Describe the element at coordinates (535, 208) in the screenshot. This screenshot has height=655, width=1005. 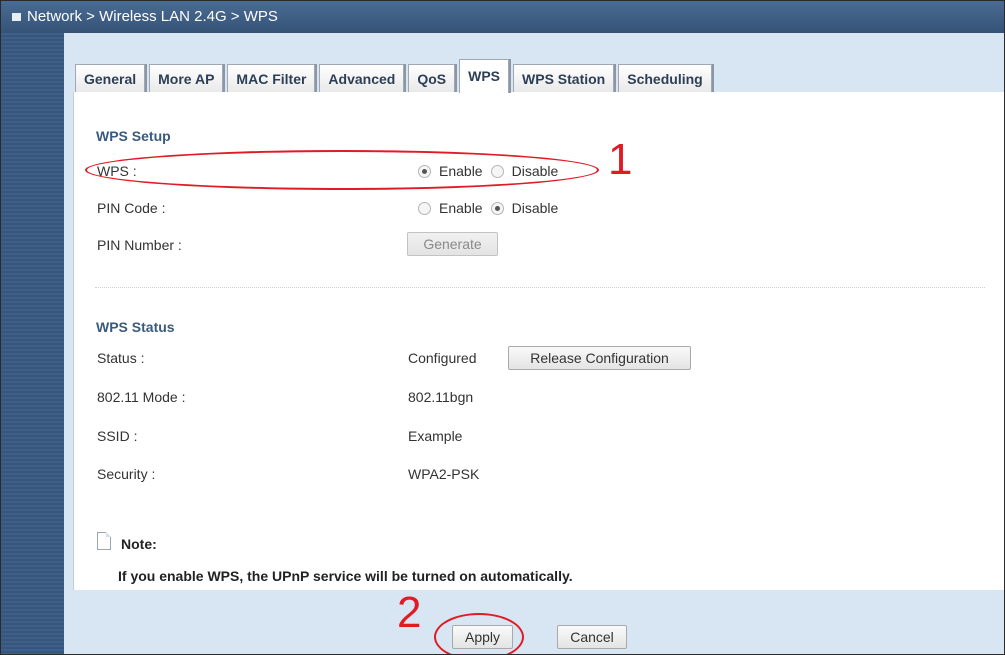
I see `pin-disable-label: Disable` at that location.